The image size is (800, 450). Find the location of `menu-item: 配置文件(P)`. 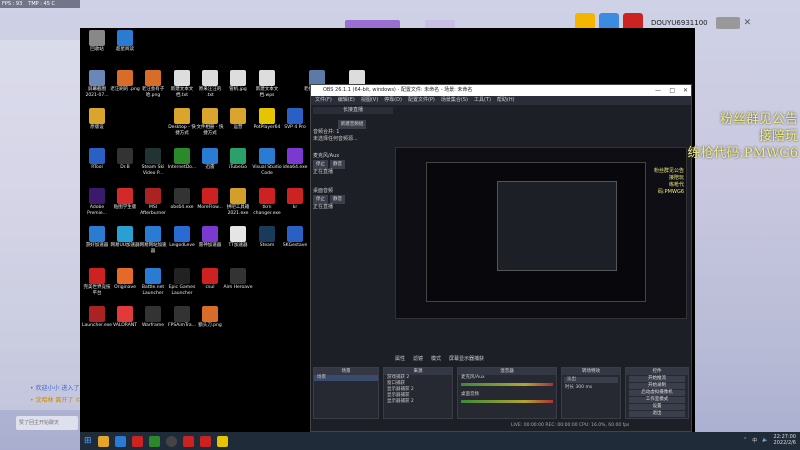

menu-item: 配置文件(P) is located at coordinates (421, 100).